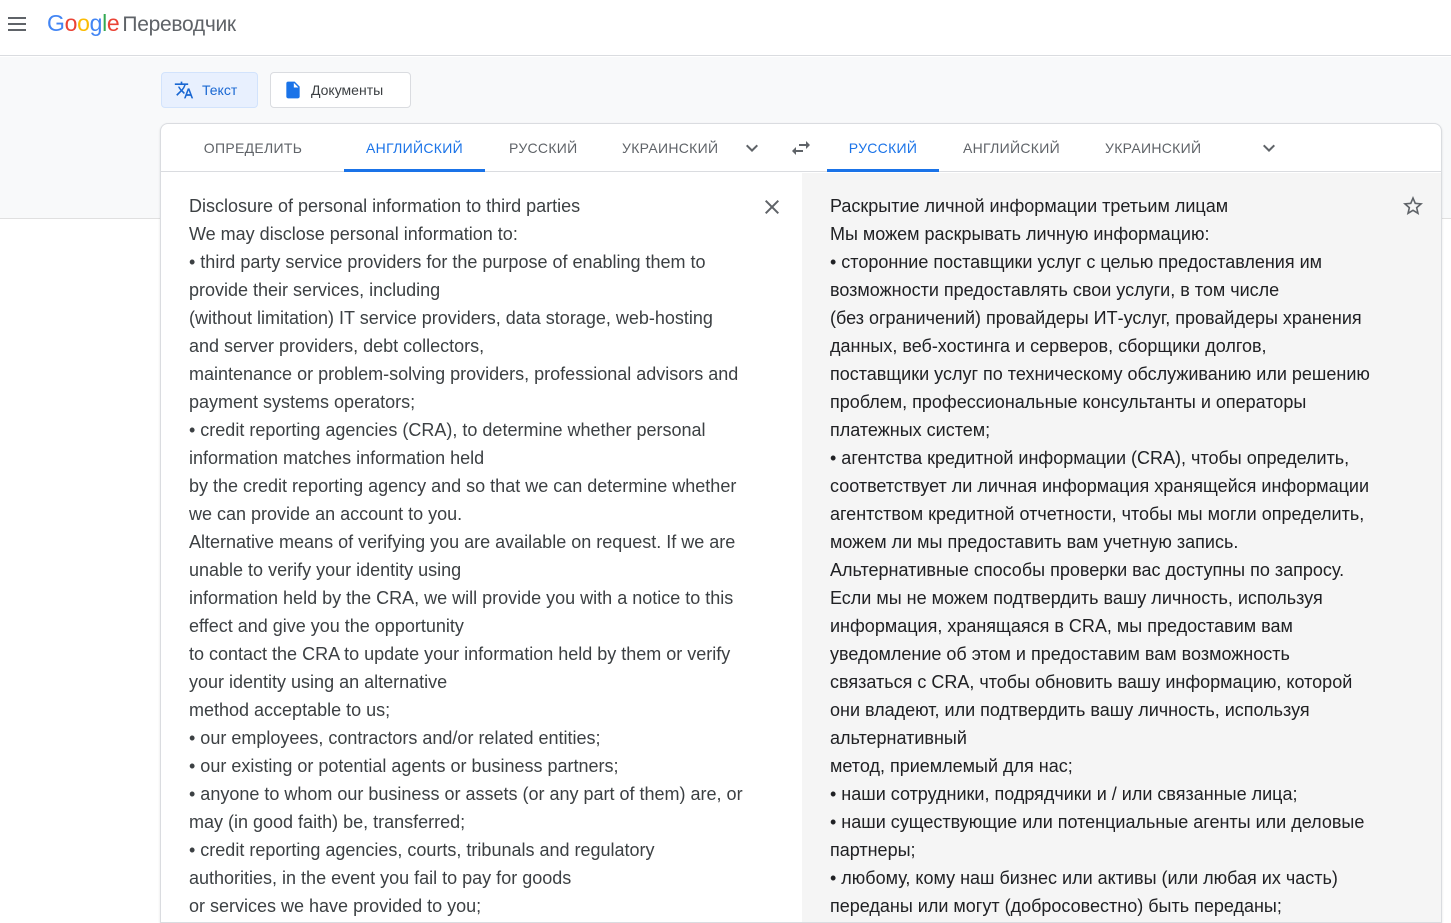  What do you see at coordinates (184, 90) in the screenshot?
I see `translate-icon` at bounding box center [184, 90].